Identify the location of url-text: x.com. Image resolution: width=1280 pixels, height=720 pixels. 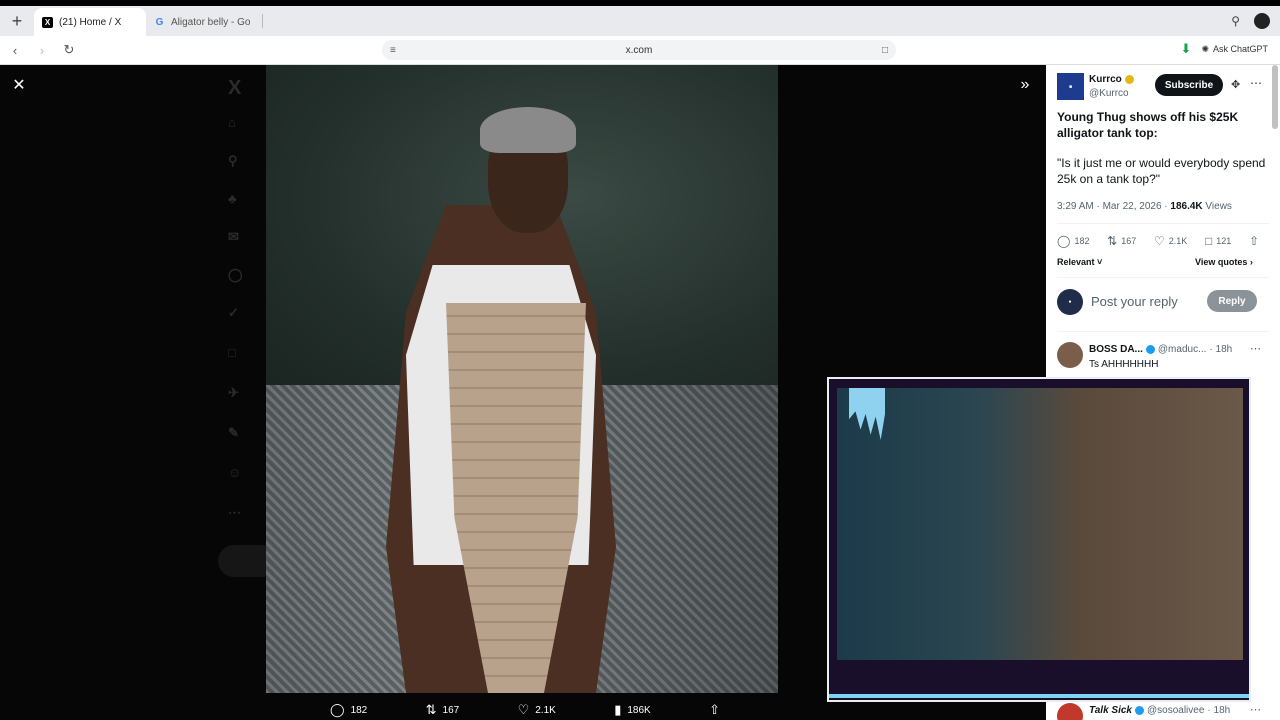
(639, 50).